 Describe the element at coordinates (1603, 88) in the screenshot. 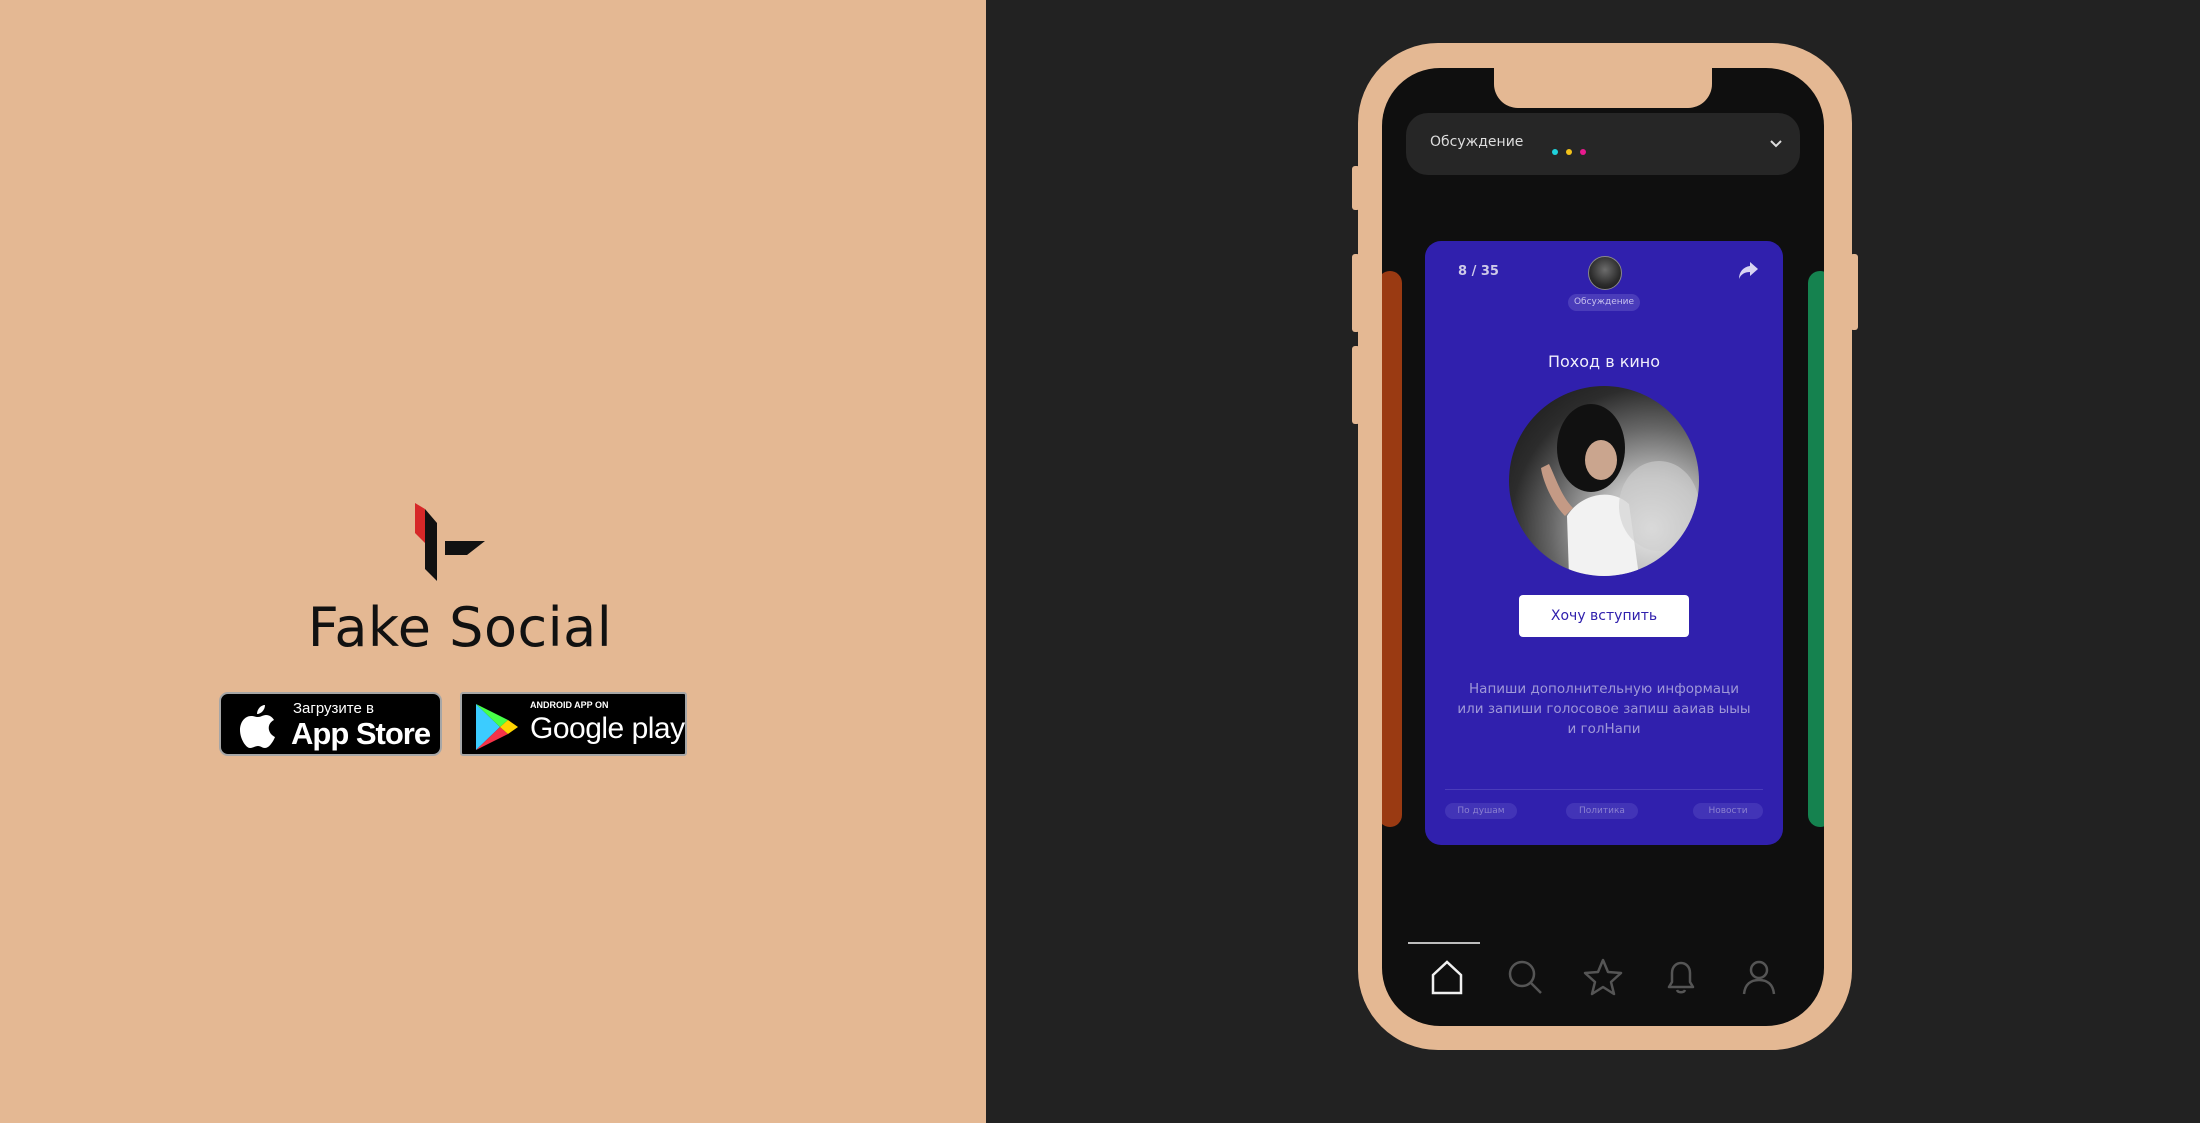

I see `notch` at that location.